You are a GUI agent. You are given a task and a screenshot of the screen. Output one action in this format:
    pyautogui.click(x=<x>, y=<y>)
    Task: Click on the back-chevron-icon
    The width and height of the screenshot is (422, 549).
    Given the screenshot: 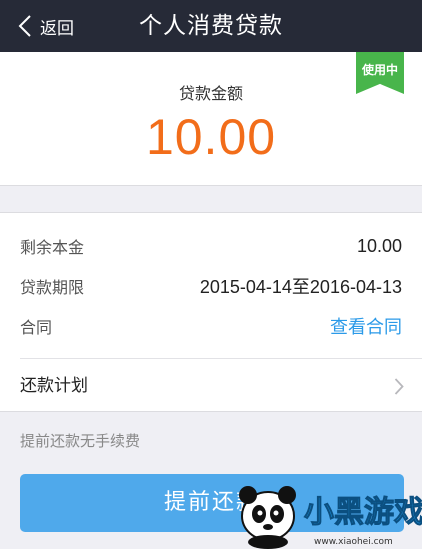 What is the action you would take?
    pyautogui.click(x=24, y=26)
    